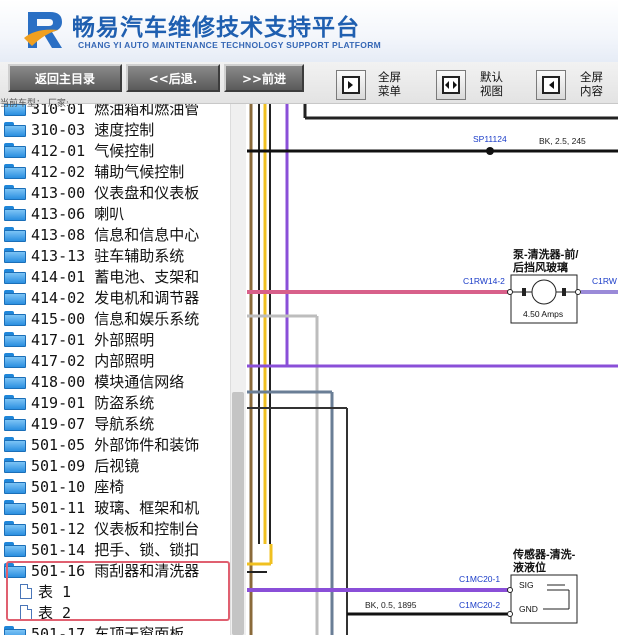  Describe the element at coordinates (108, 256) in the screenshot. I see `tree-item-label: 413-13 驻车辅助系统` at that location.